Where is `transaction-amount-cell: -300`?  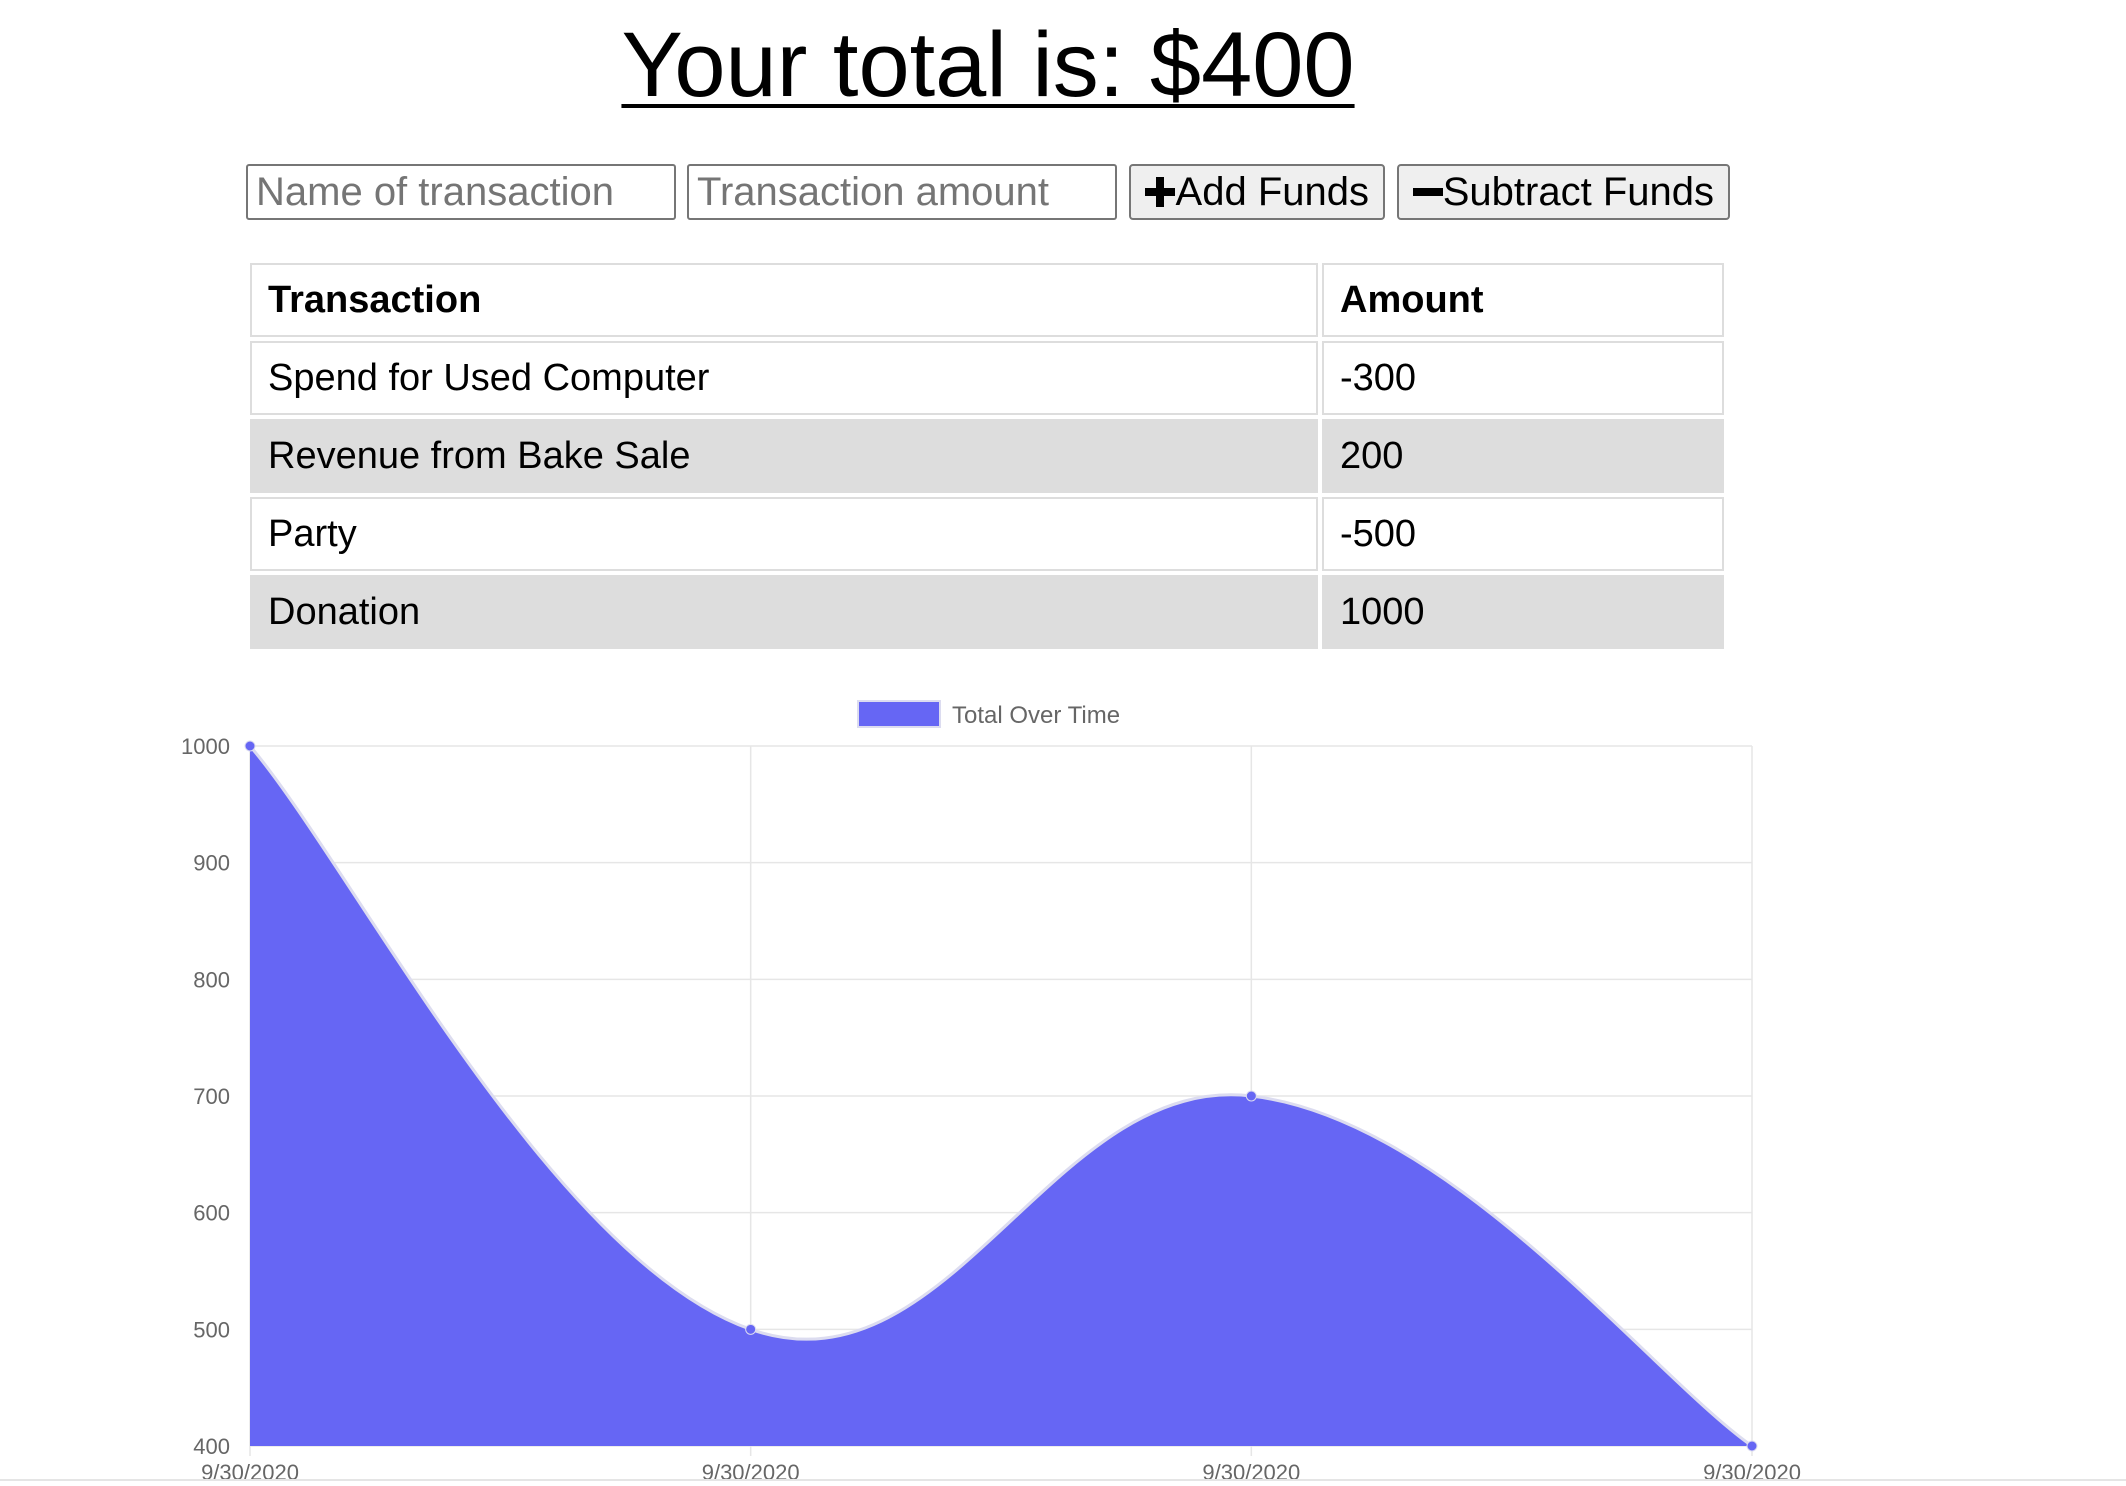
transaction-amount-cell: -300 is located at coordinates (1523, 378).